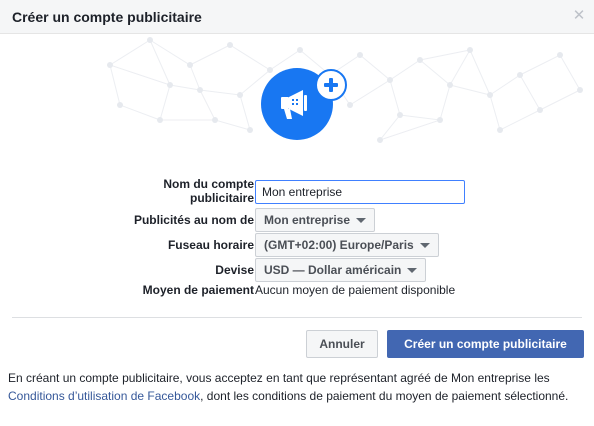 This screenshot has width=594, height=426. I want to click on currency-label: Devise, so click(234, 270).